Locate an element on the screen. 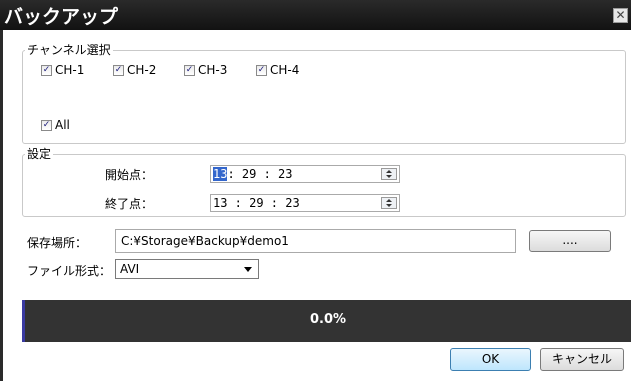 Image resolution: width=631 pixels, height=381 pixels. file-format-label: ファイル形式： is located at coordinates (69, 271).